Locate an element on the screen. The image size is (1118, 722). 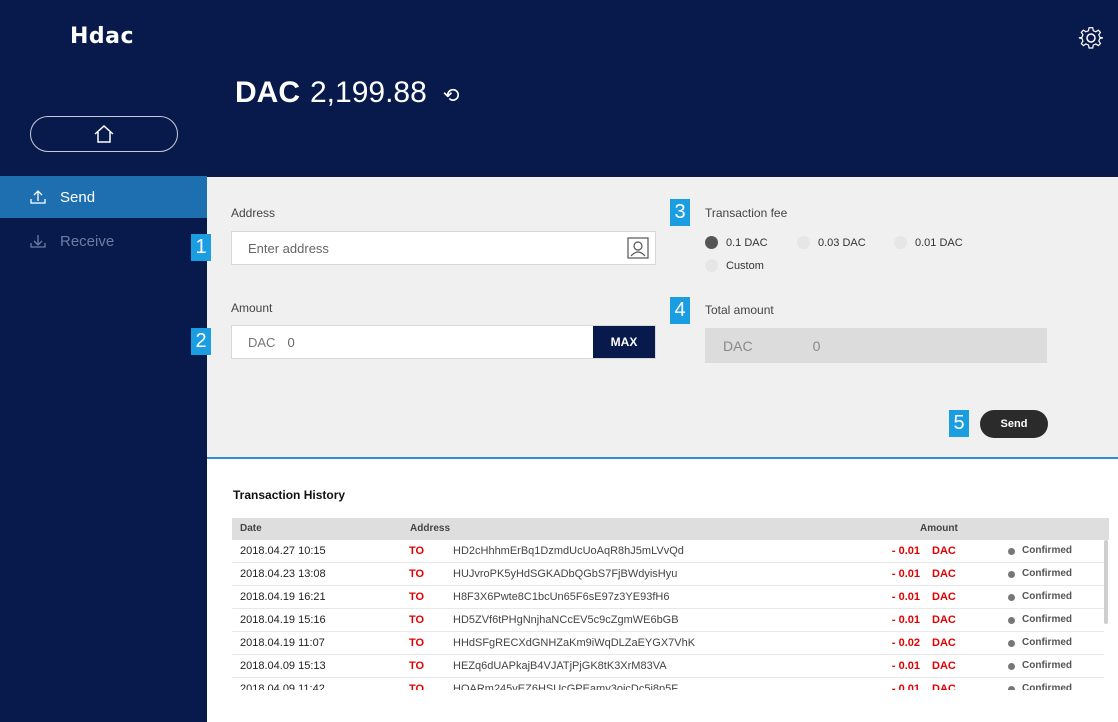
max-button: MAX is located at coordinates (624, 342).